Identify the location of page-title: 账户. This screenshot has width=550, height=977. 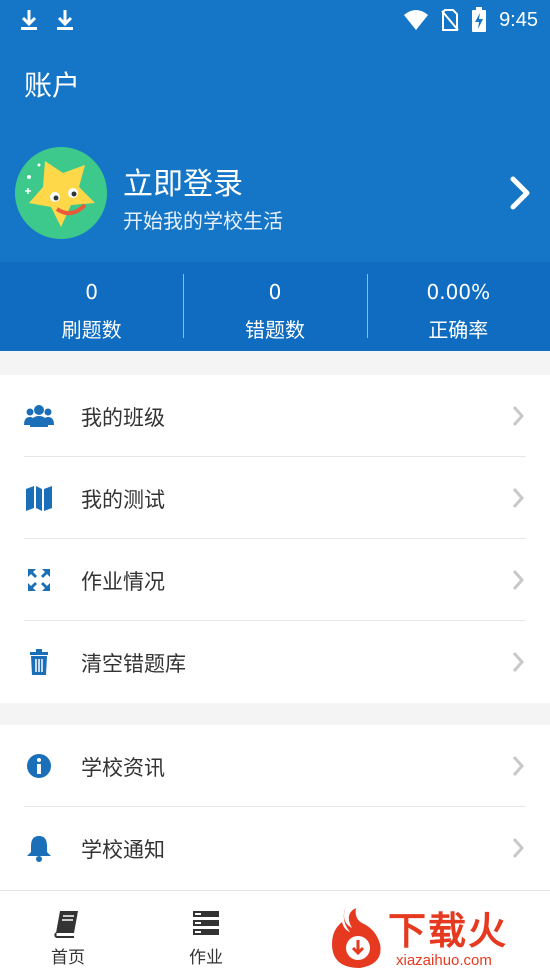
(52, 85).